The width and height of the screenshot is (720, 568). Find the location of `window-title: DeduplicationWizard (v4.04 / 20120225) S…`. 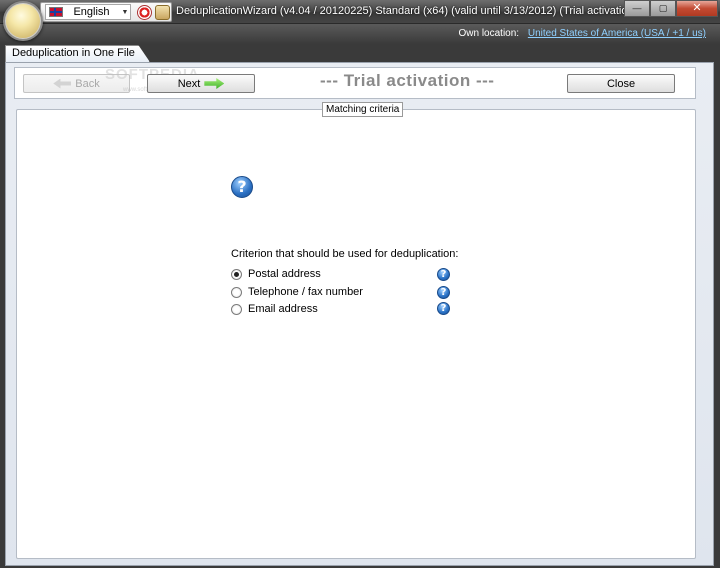

window-title: DeduplicationWizard (v4.04 / 20120225) S… is located at coordinates (406, 11).